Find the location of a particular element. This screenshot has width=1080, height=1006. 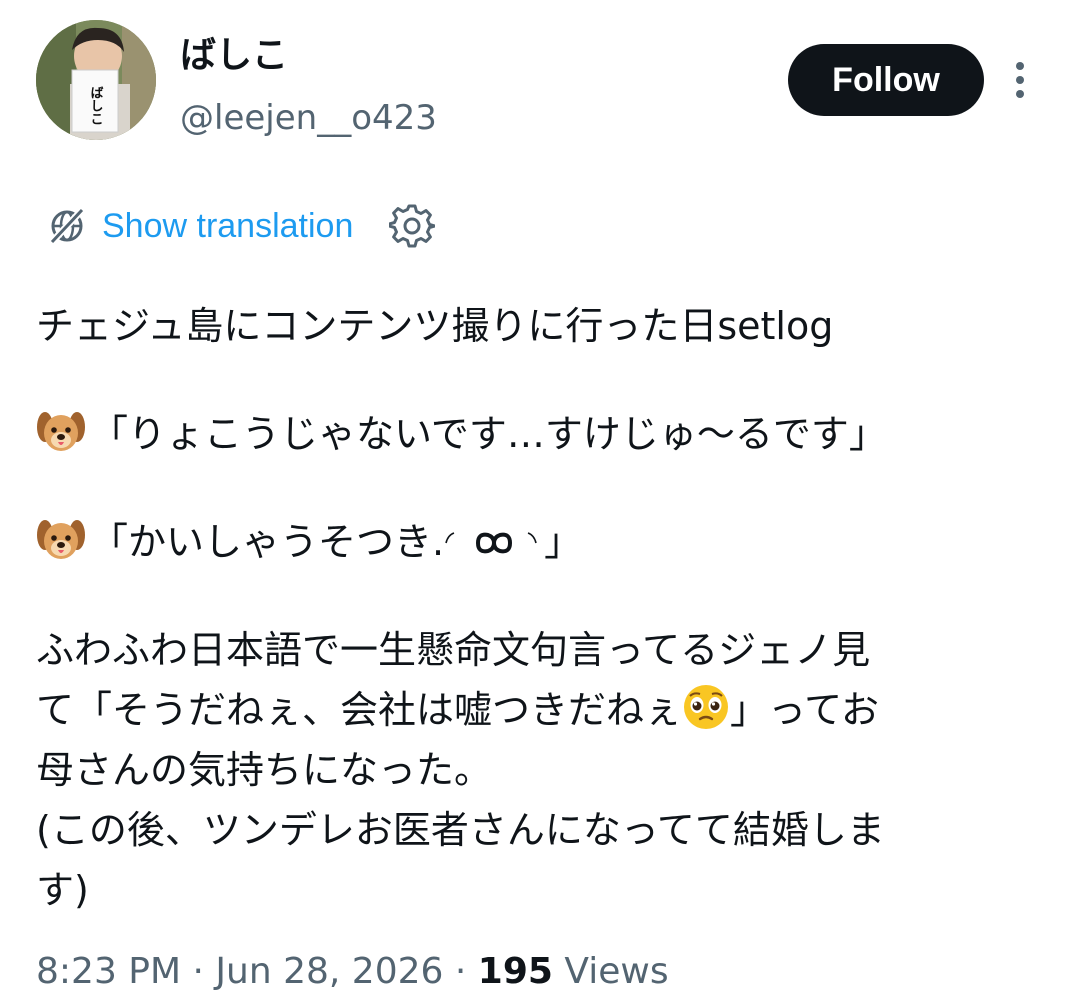

pleading-face-emoji is located at coordinates (706, 707).